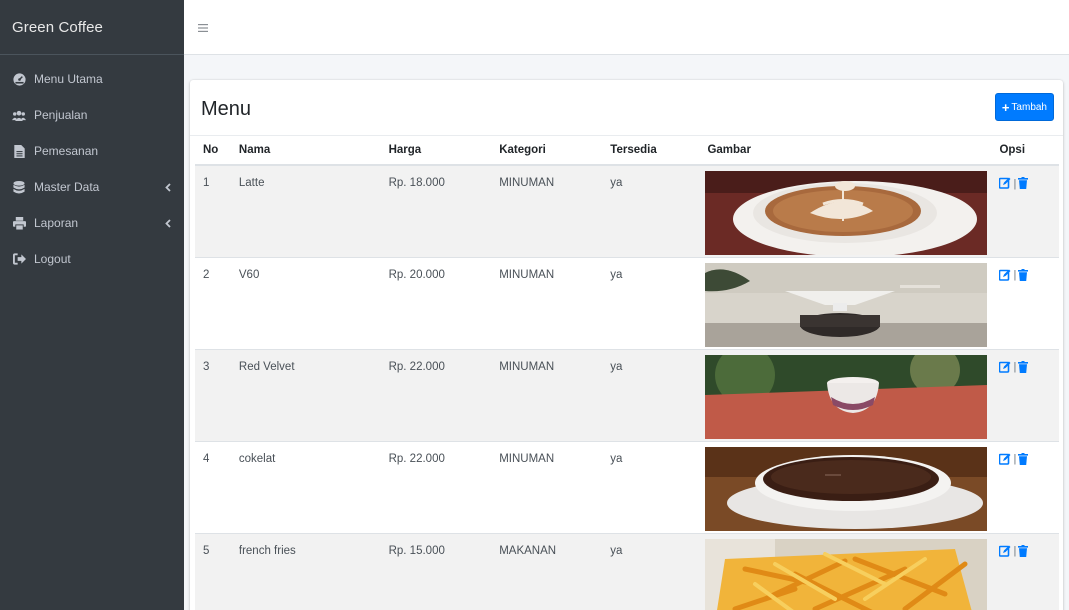 Image resolution: width=1069 pixels, height=610 pixels. I want to click on cell-harga: Rp. 20.000, so click(436, 302).